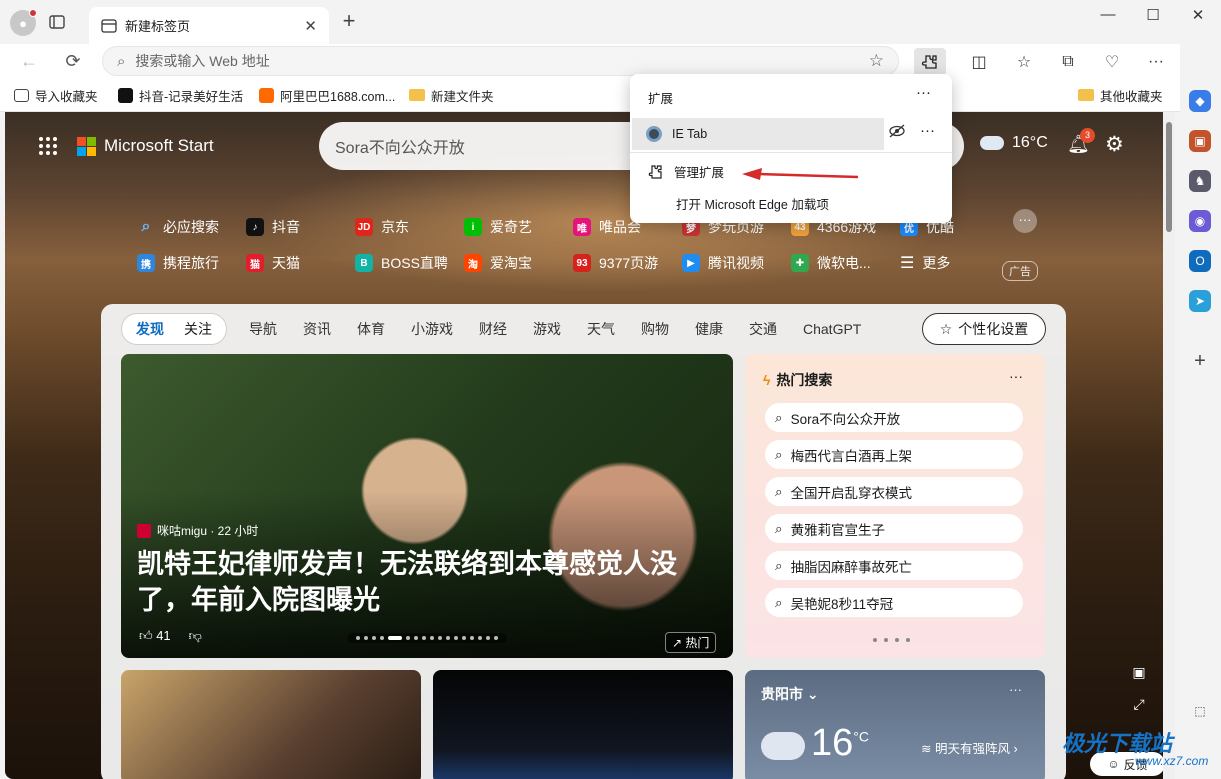  I want to click on personalize-button: ☆ 个性化设置, so click(984, 329).